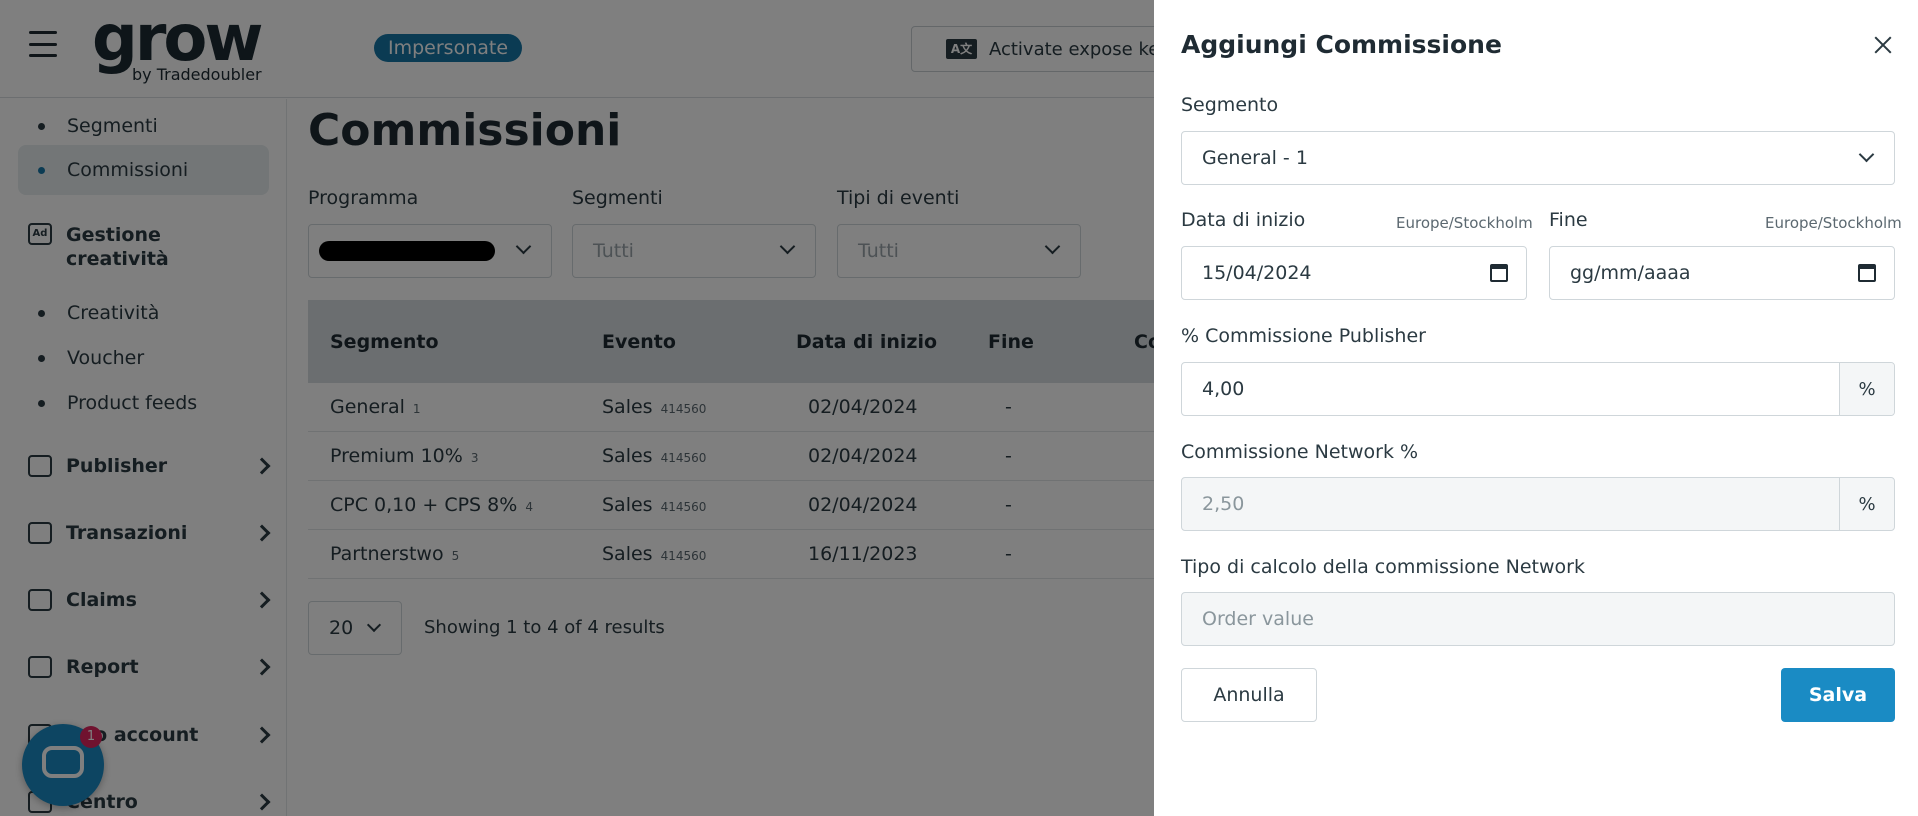  I want to click on start-timezone: Europe/Stockholm, so click(1464, 223).